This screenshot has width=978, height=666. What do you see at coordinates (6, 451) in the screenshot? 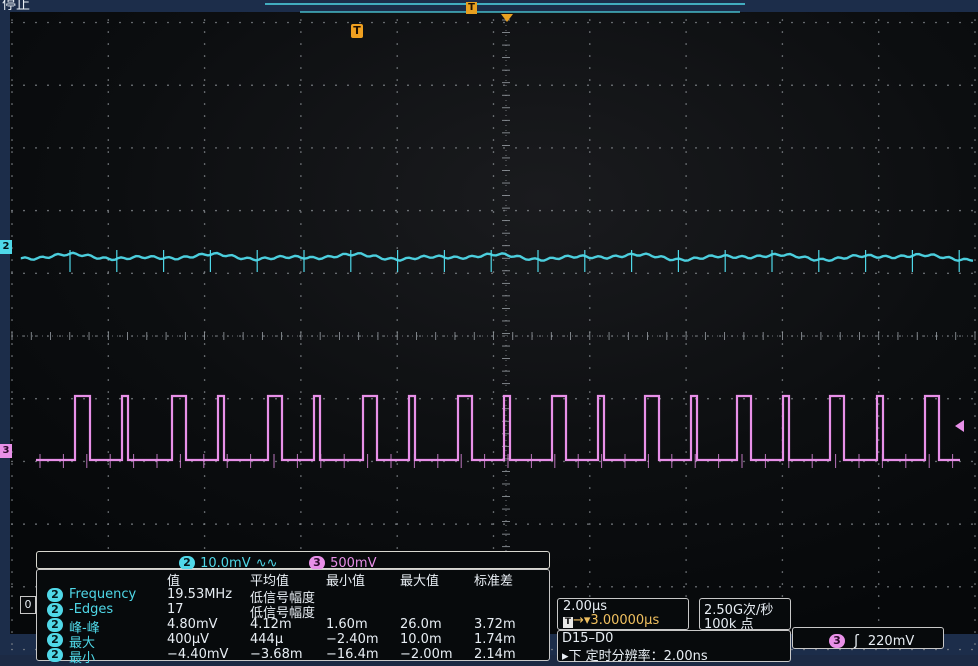
I see `channel-3-ground-marker: 3` at bounding box center [6, 451].